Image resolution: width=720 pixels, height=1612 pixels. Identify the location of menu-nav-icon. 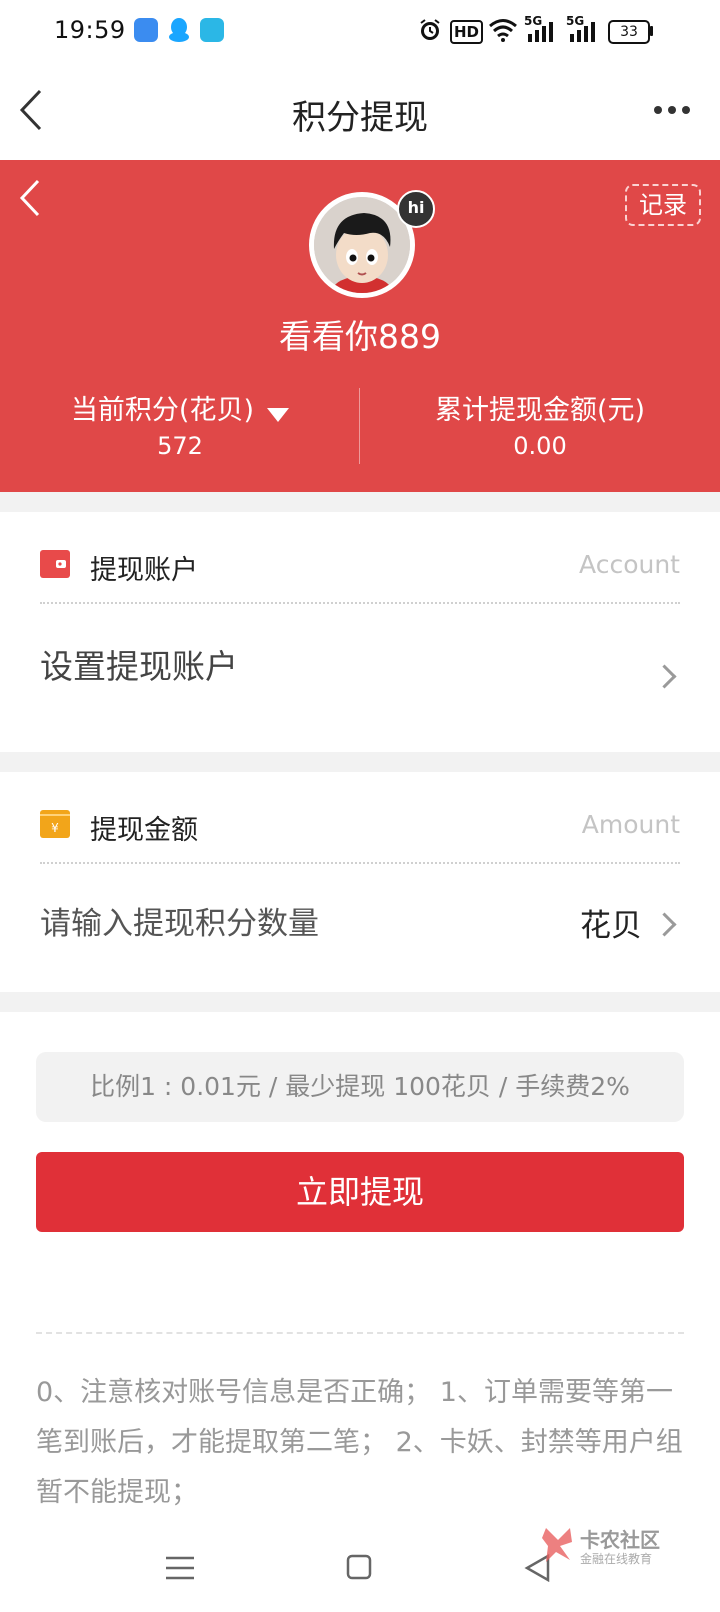
(180, 1568).